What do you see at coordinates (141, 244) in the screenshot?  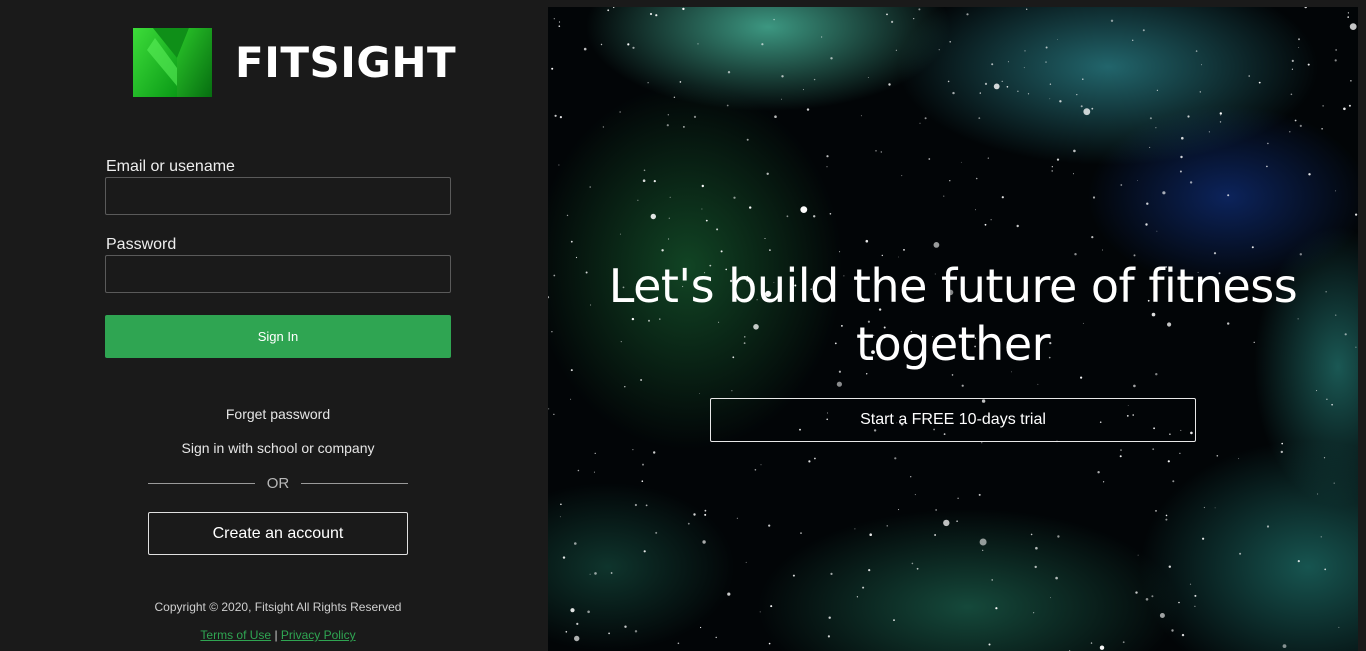 I see `password-label: Password` at bounding box center [141, 244].